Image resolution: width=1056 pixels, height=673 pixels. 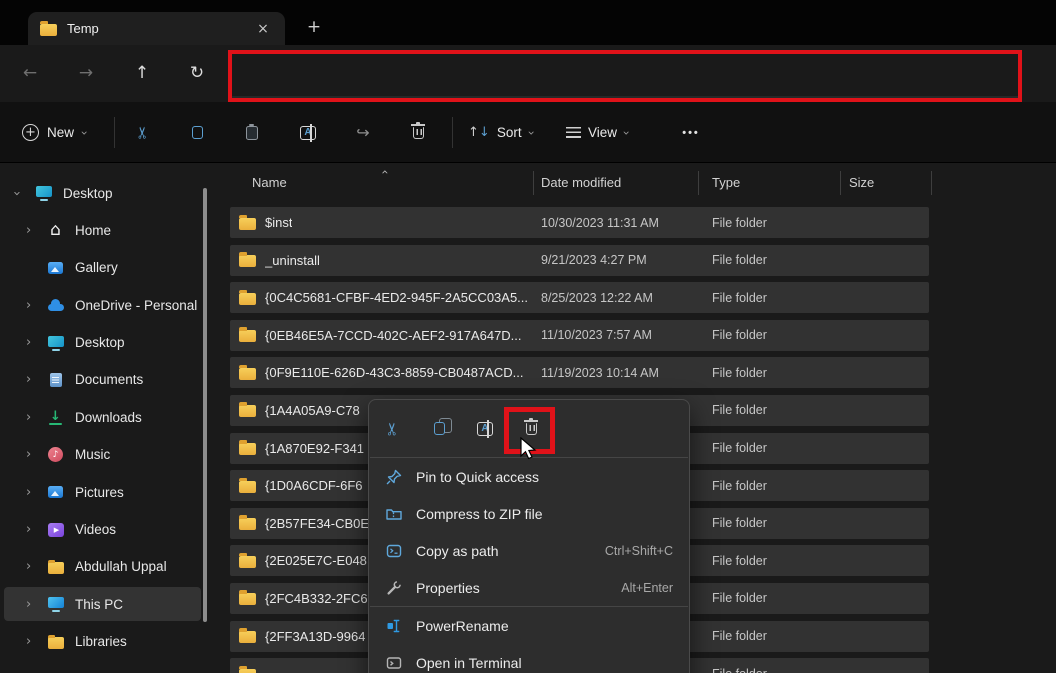 What do you see at coordinates (205, 405) in the screenshot?
I see `sidebar-scrollbar` at bounding box center [205, 405].